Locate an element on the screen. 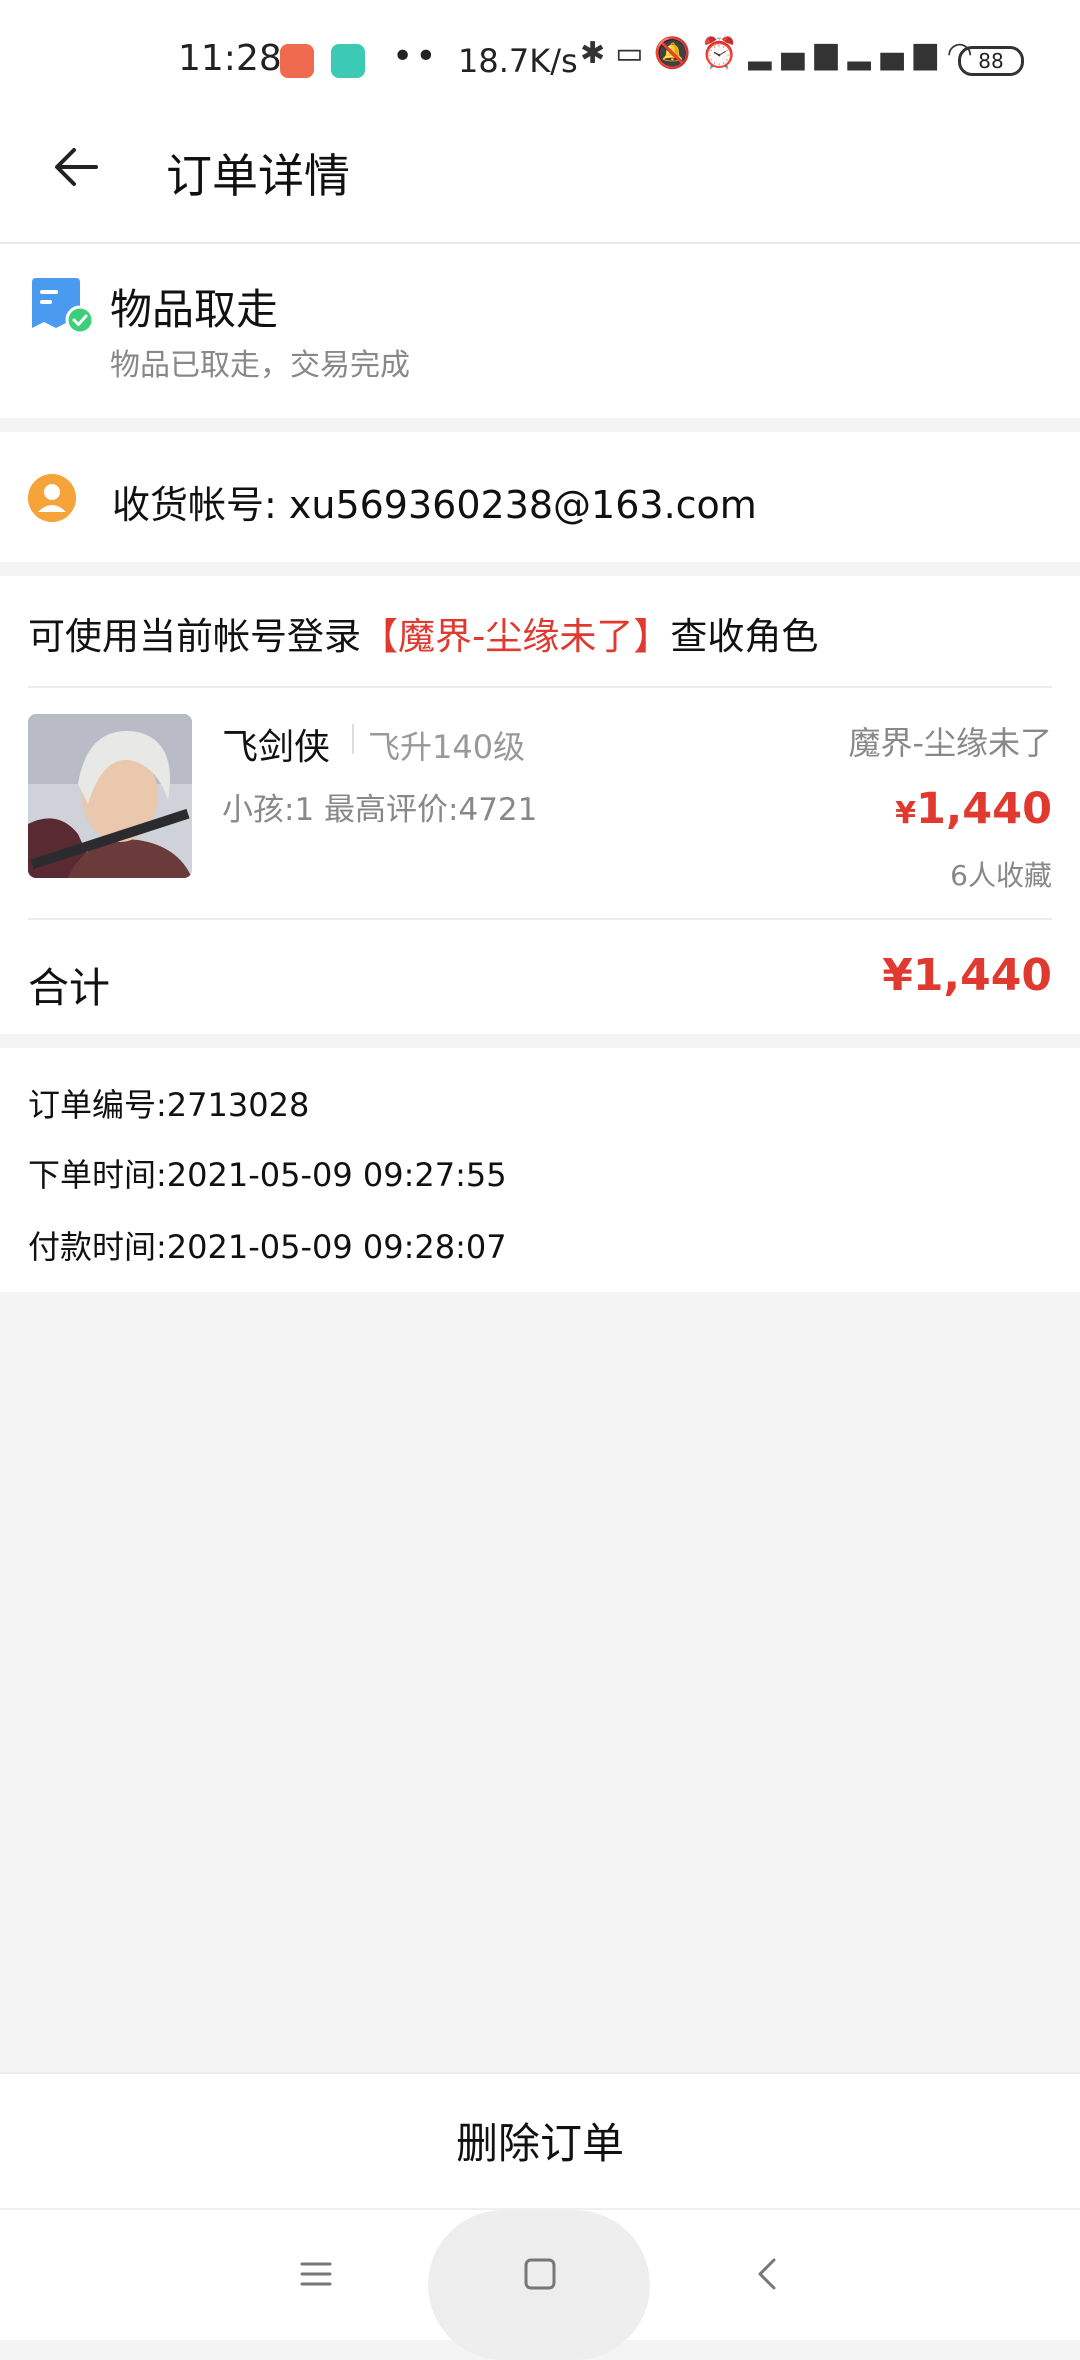 The image size is (1080, 2360). bluetooth-icon: ✱ is located at coordinates (598, 53).